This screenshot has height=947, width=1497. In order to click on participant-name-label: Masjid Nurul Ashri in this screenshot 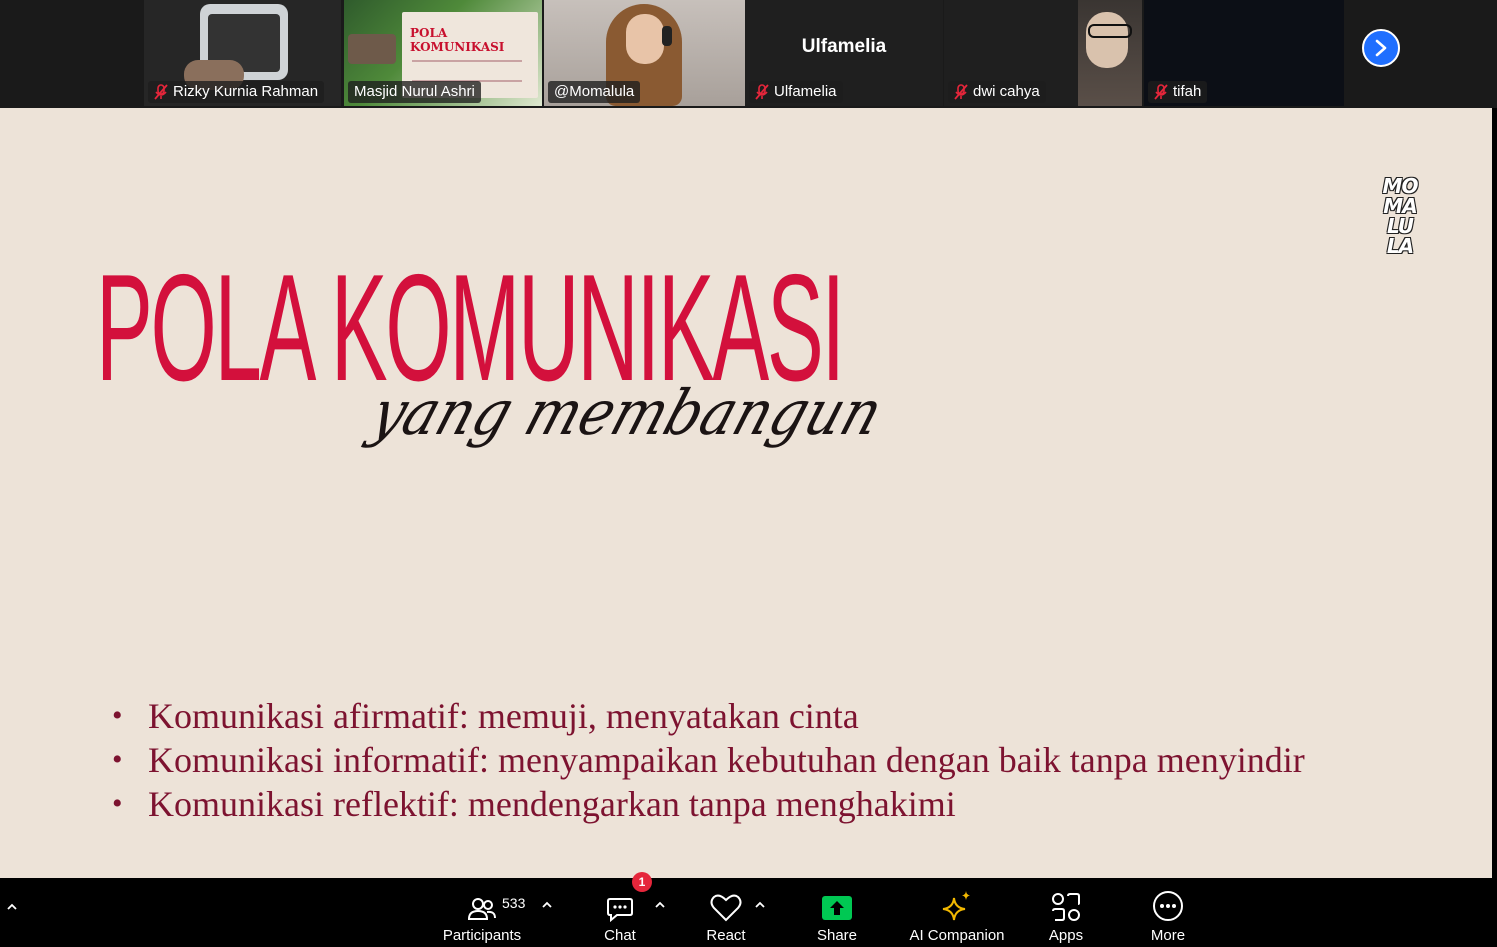, I will do `click(414, 92)`.